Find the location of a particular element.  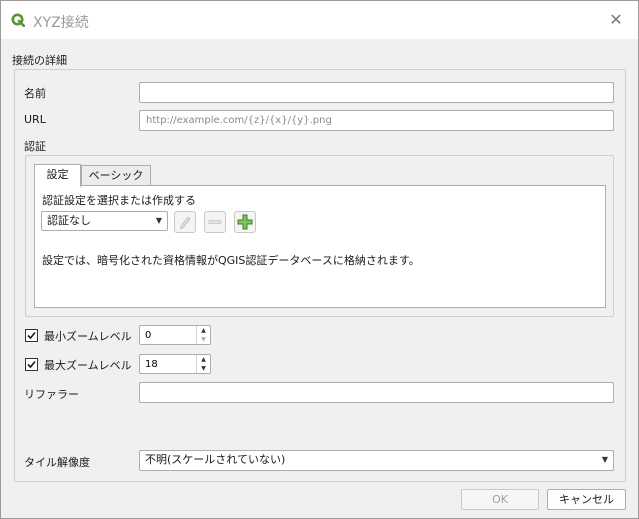

tile-resolution-select: 不明(スケールされていない) ▼ is located at coordinates (376, 460).